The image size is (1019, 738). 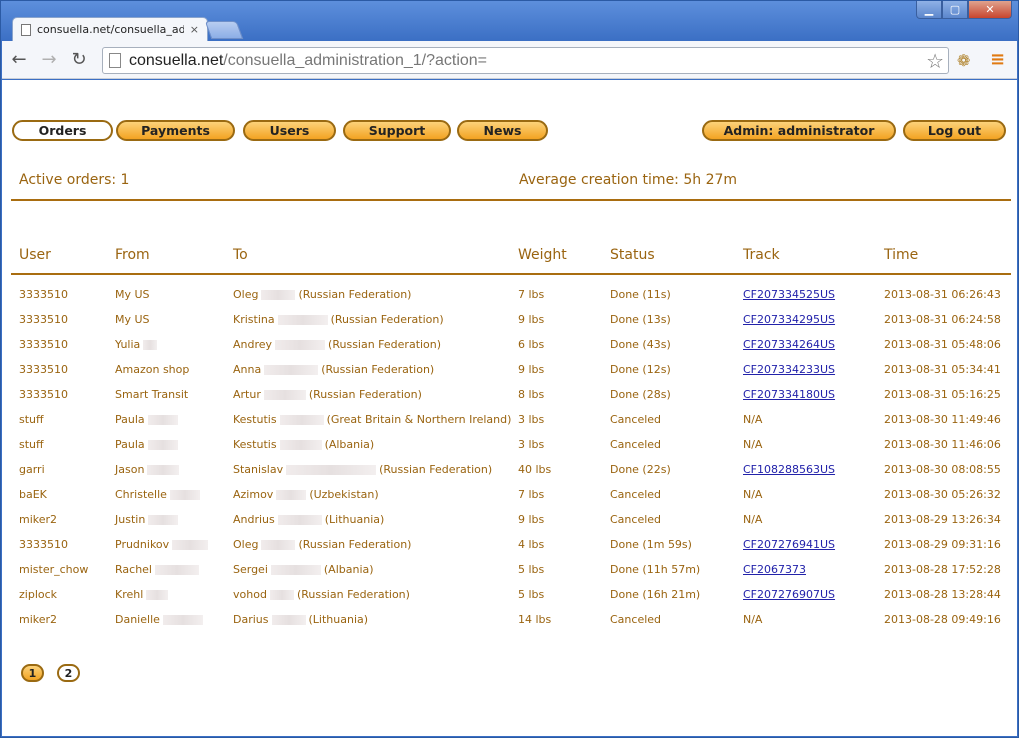 What do you see at coordinates (33, 494) in the screenshot?
I see `cell-user: baEK` at bounding box center [33, 494].